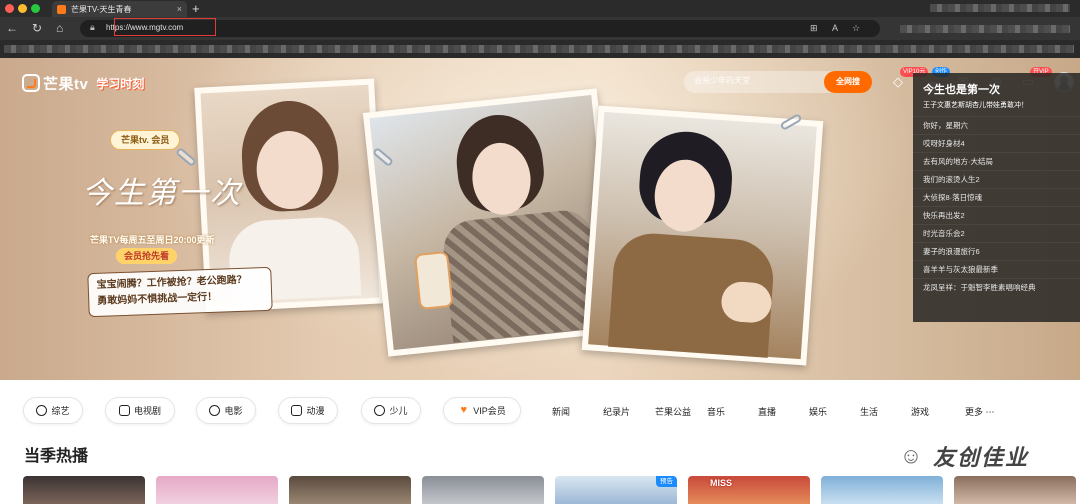  I want to click on sidebar-active-item: 今生也是第一次 王子文惠艺斯胡杏儿带娃勇敢冲！, so click(996, 94).